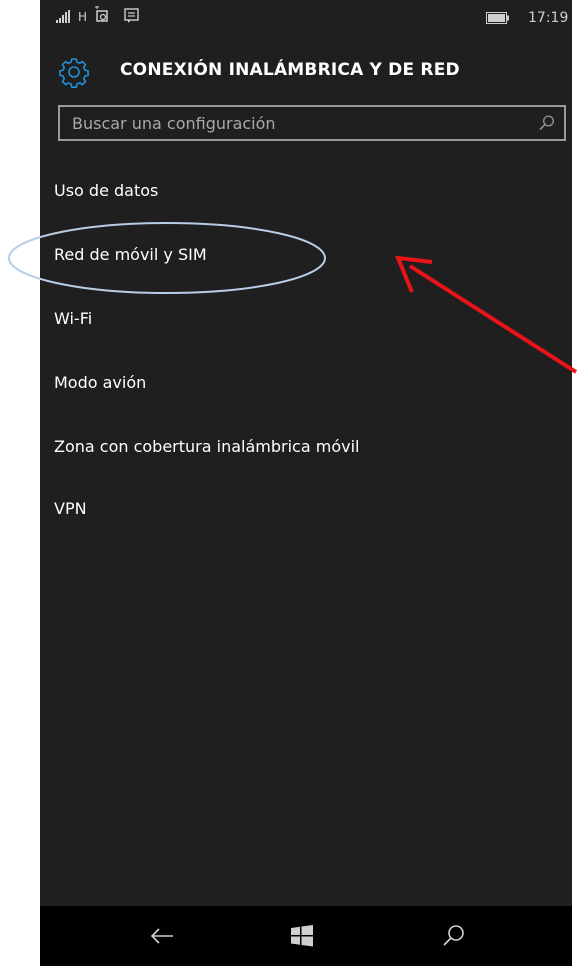  Describe the element at coordinates (83, 17) in the screenshot. I see `network-type: H` at that location.